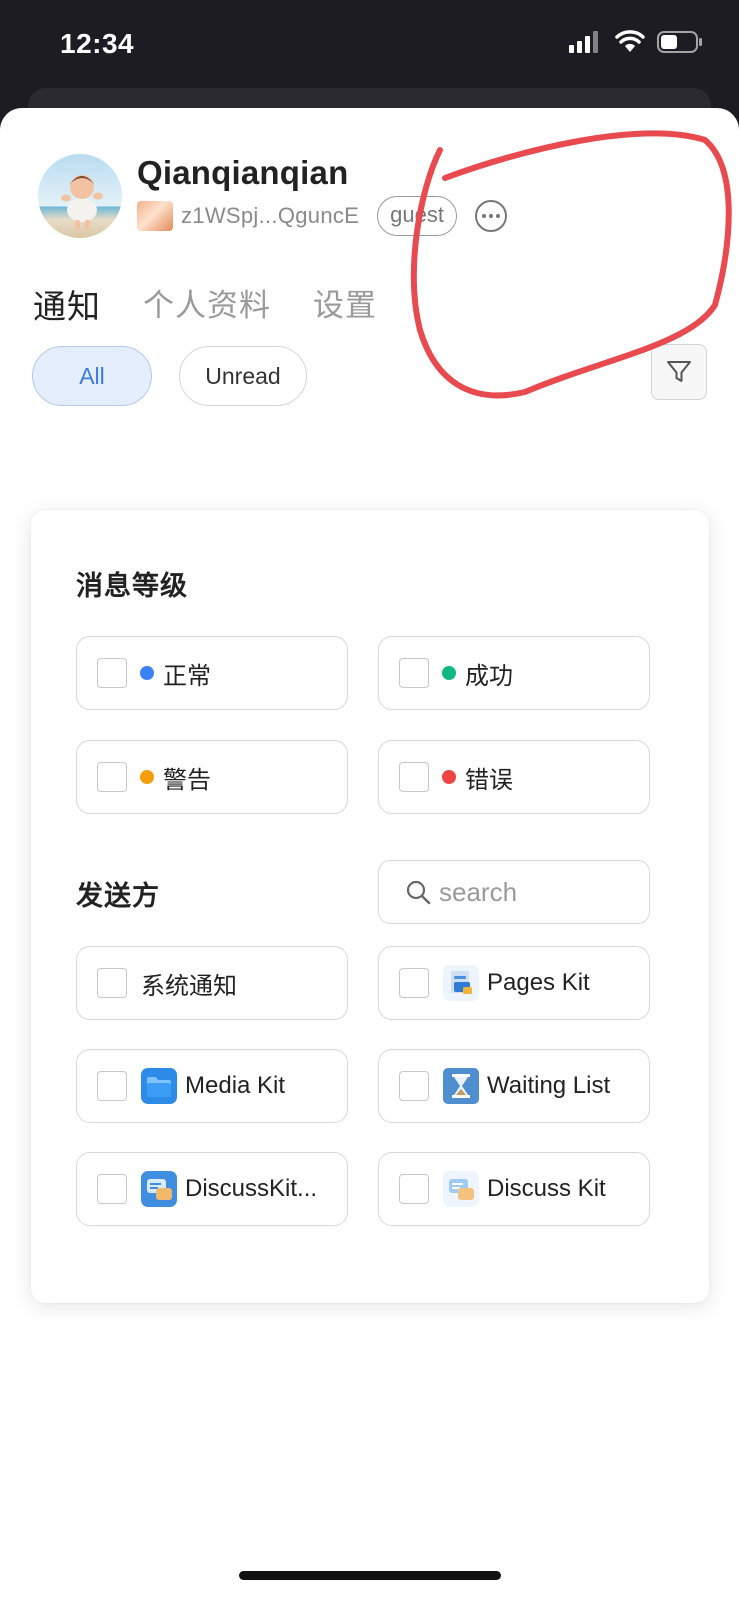 This screenshot has height=1600, width=739. Describe the element at coordinates (155, 216) in the screenshot. I see `address-thumbnail` at that location.